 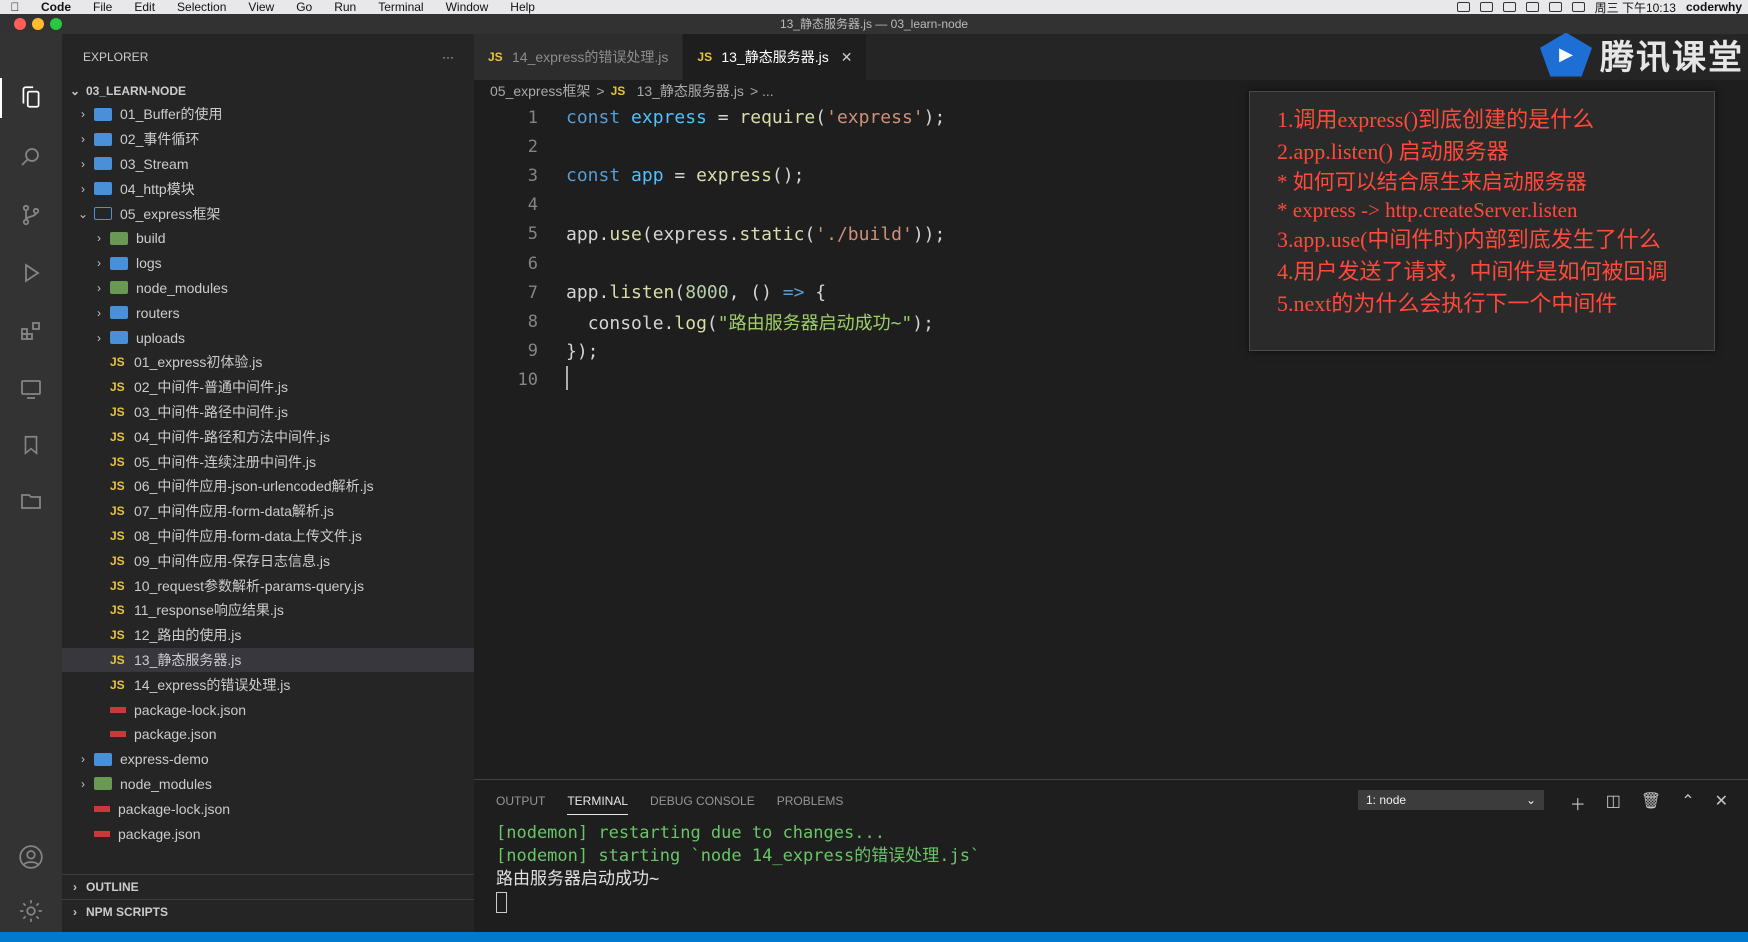 What do you see at coordinates (268, 759) in the screenshot?
I see `tree-item: › express-demo` at bounding box center [268, 759].